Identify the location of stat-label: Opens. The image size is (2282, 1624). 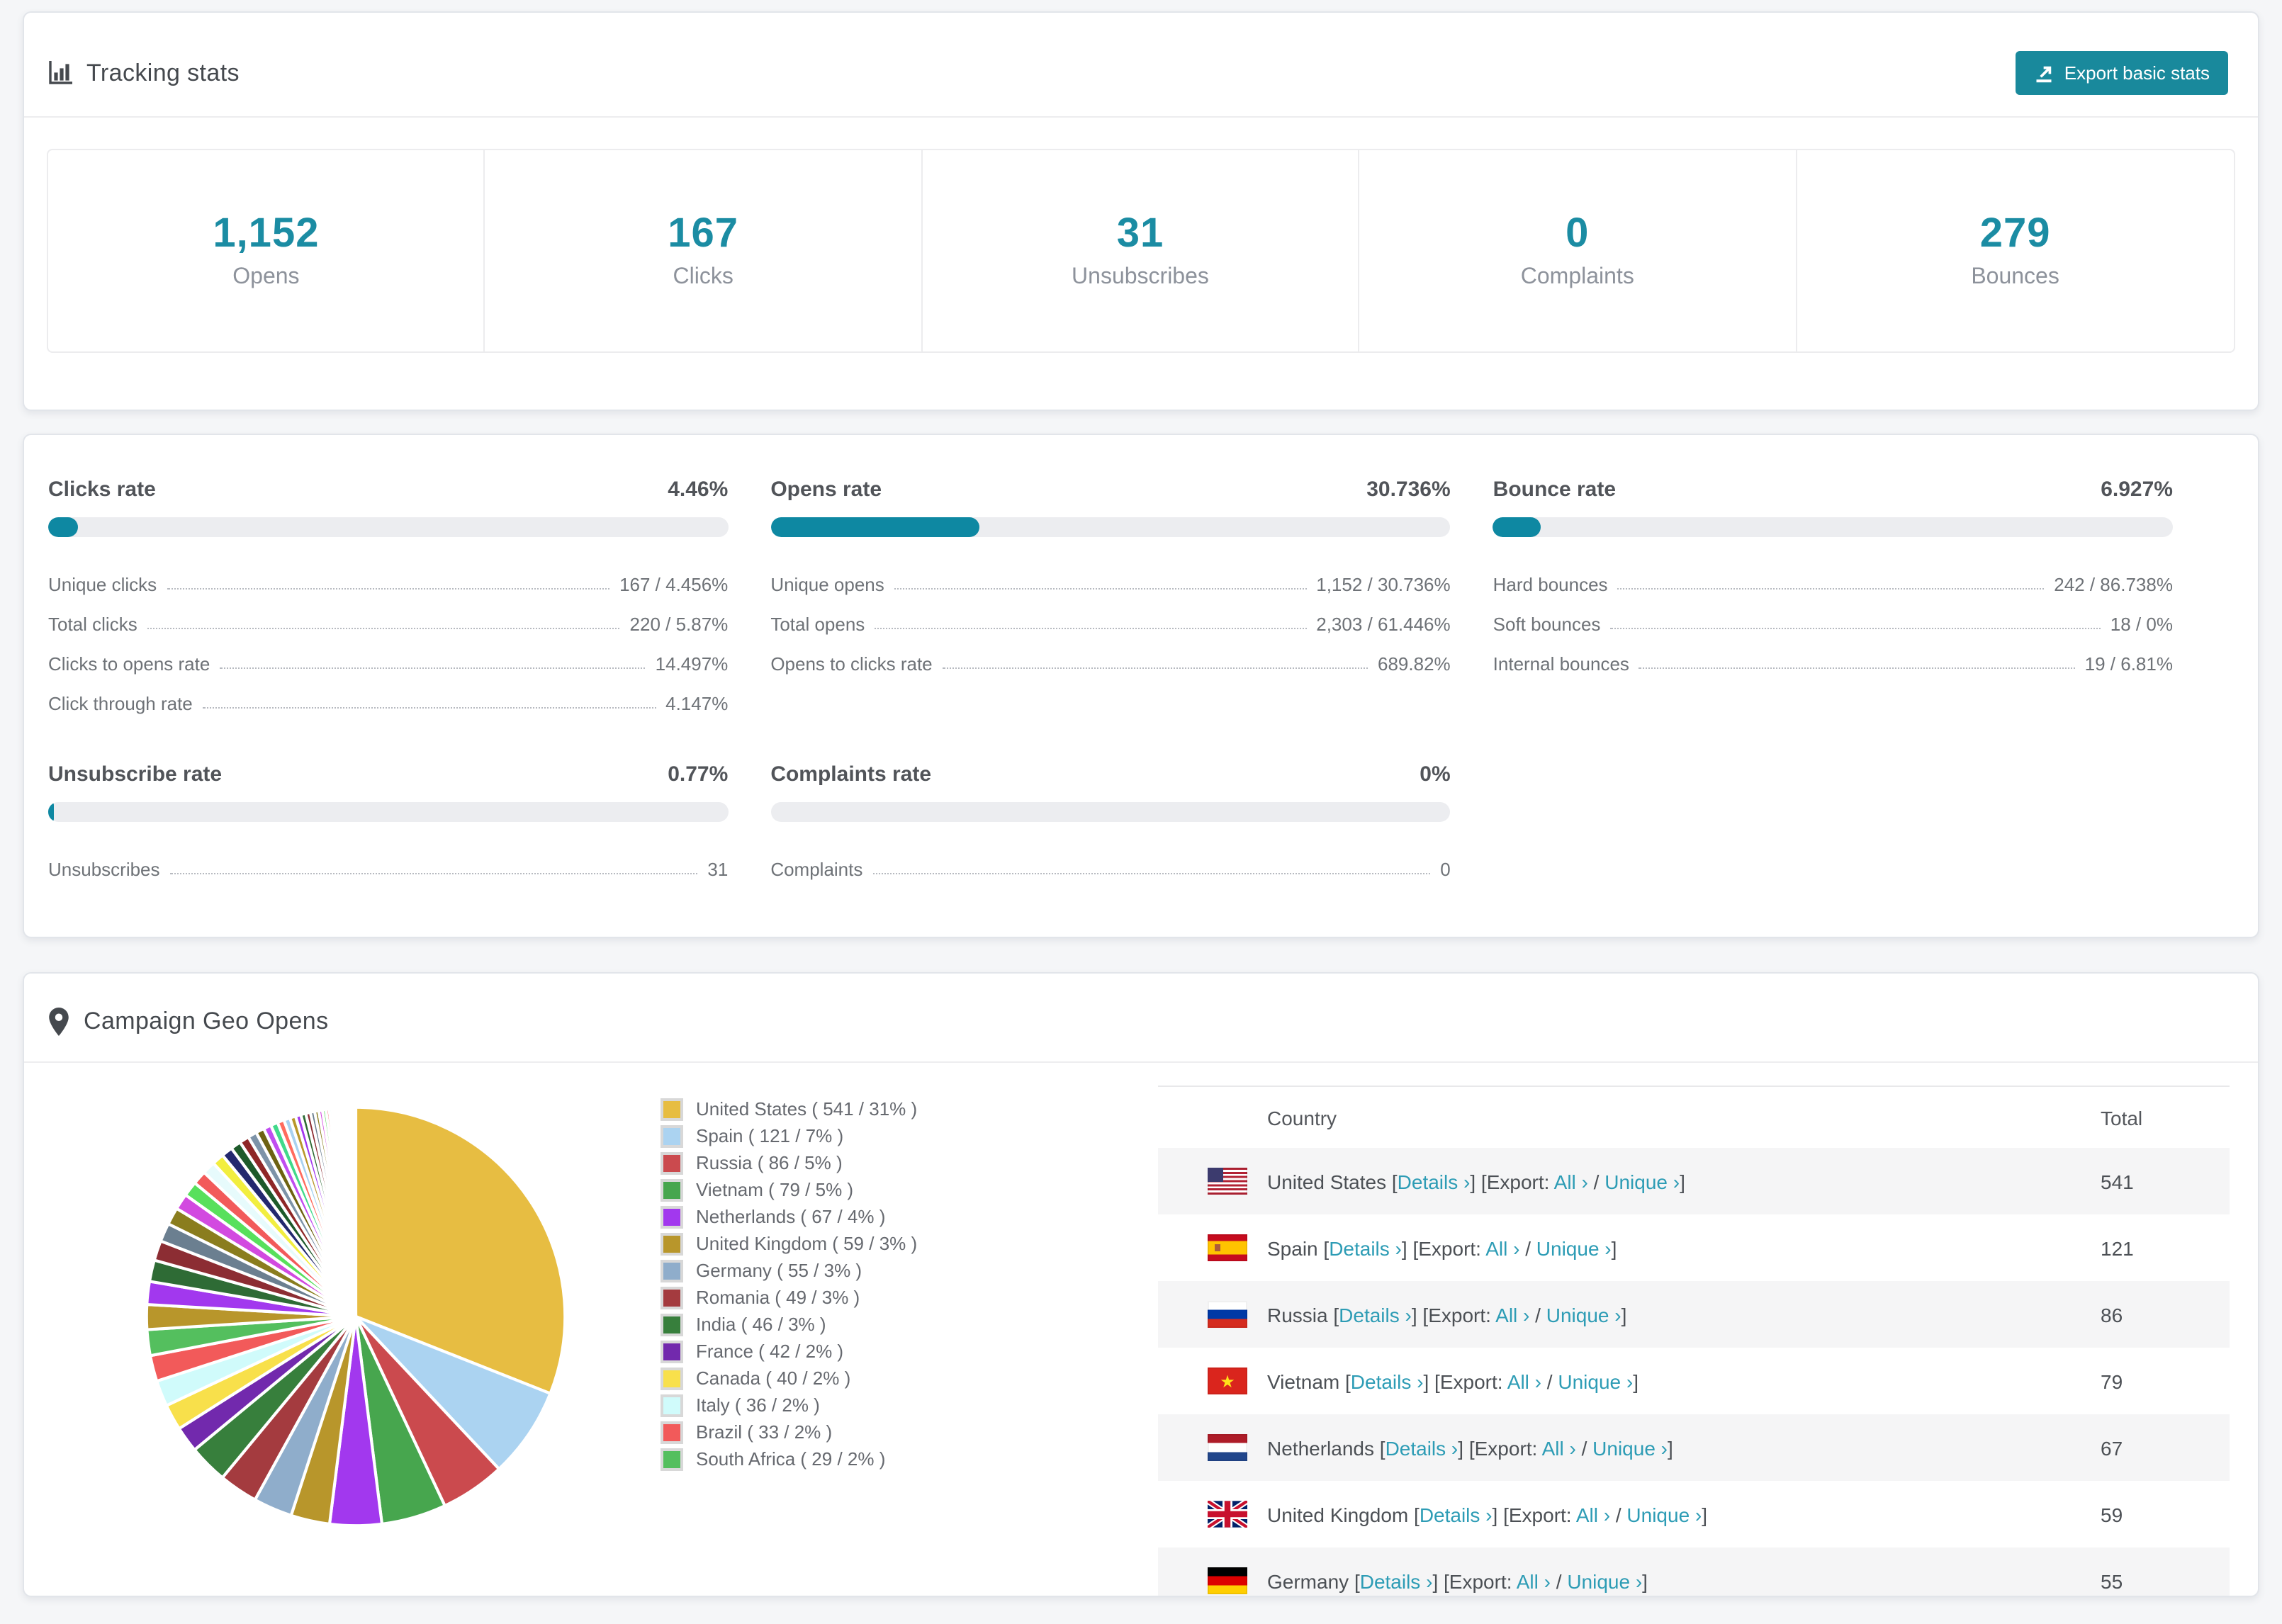
(266, 277).